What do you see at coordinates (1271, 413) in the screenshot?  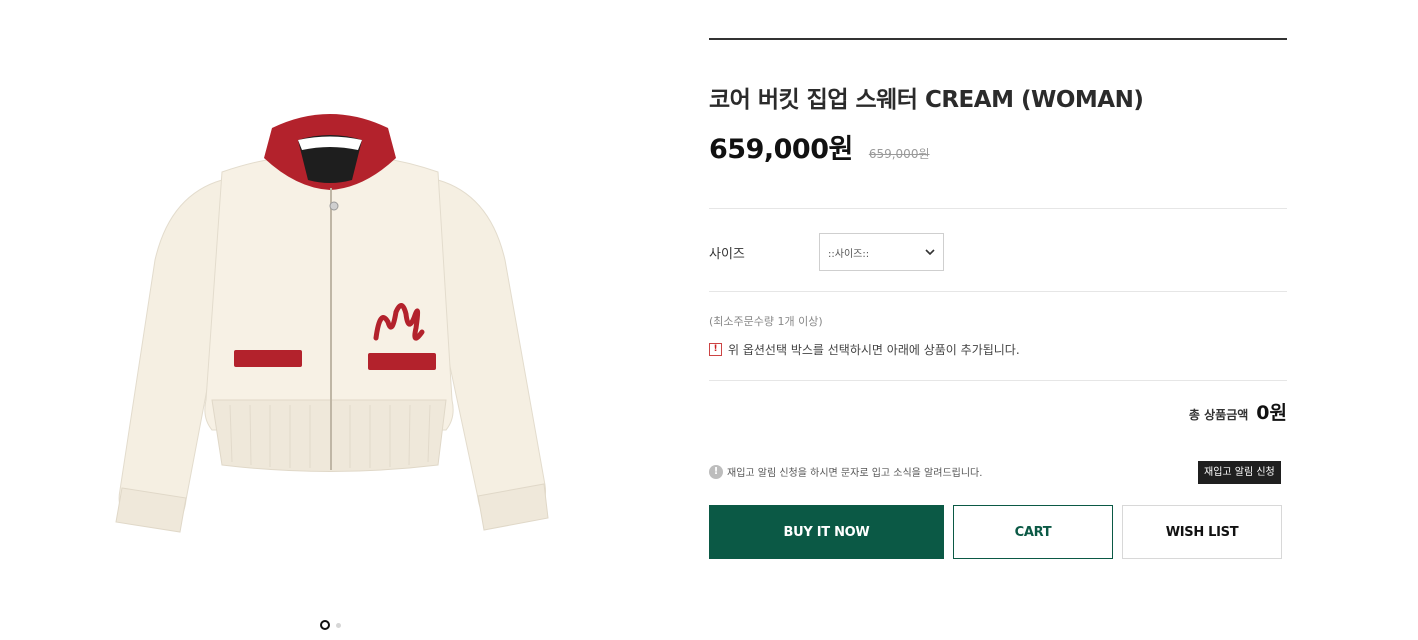 I see `total-price-value: 0원` at bounding box center [1271, 413].